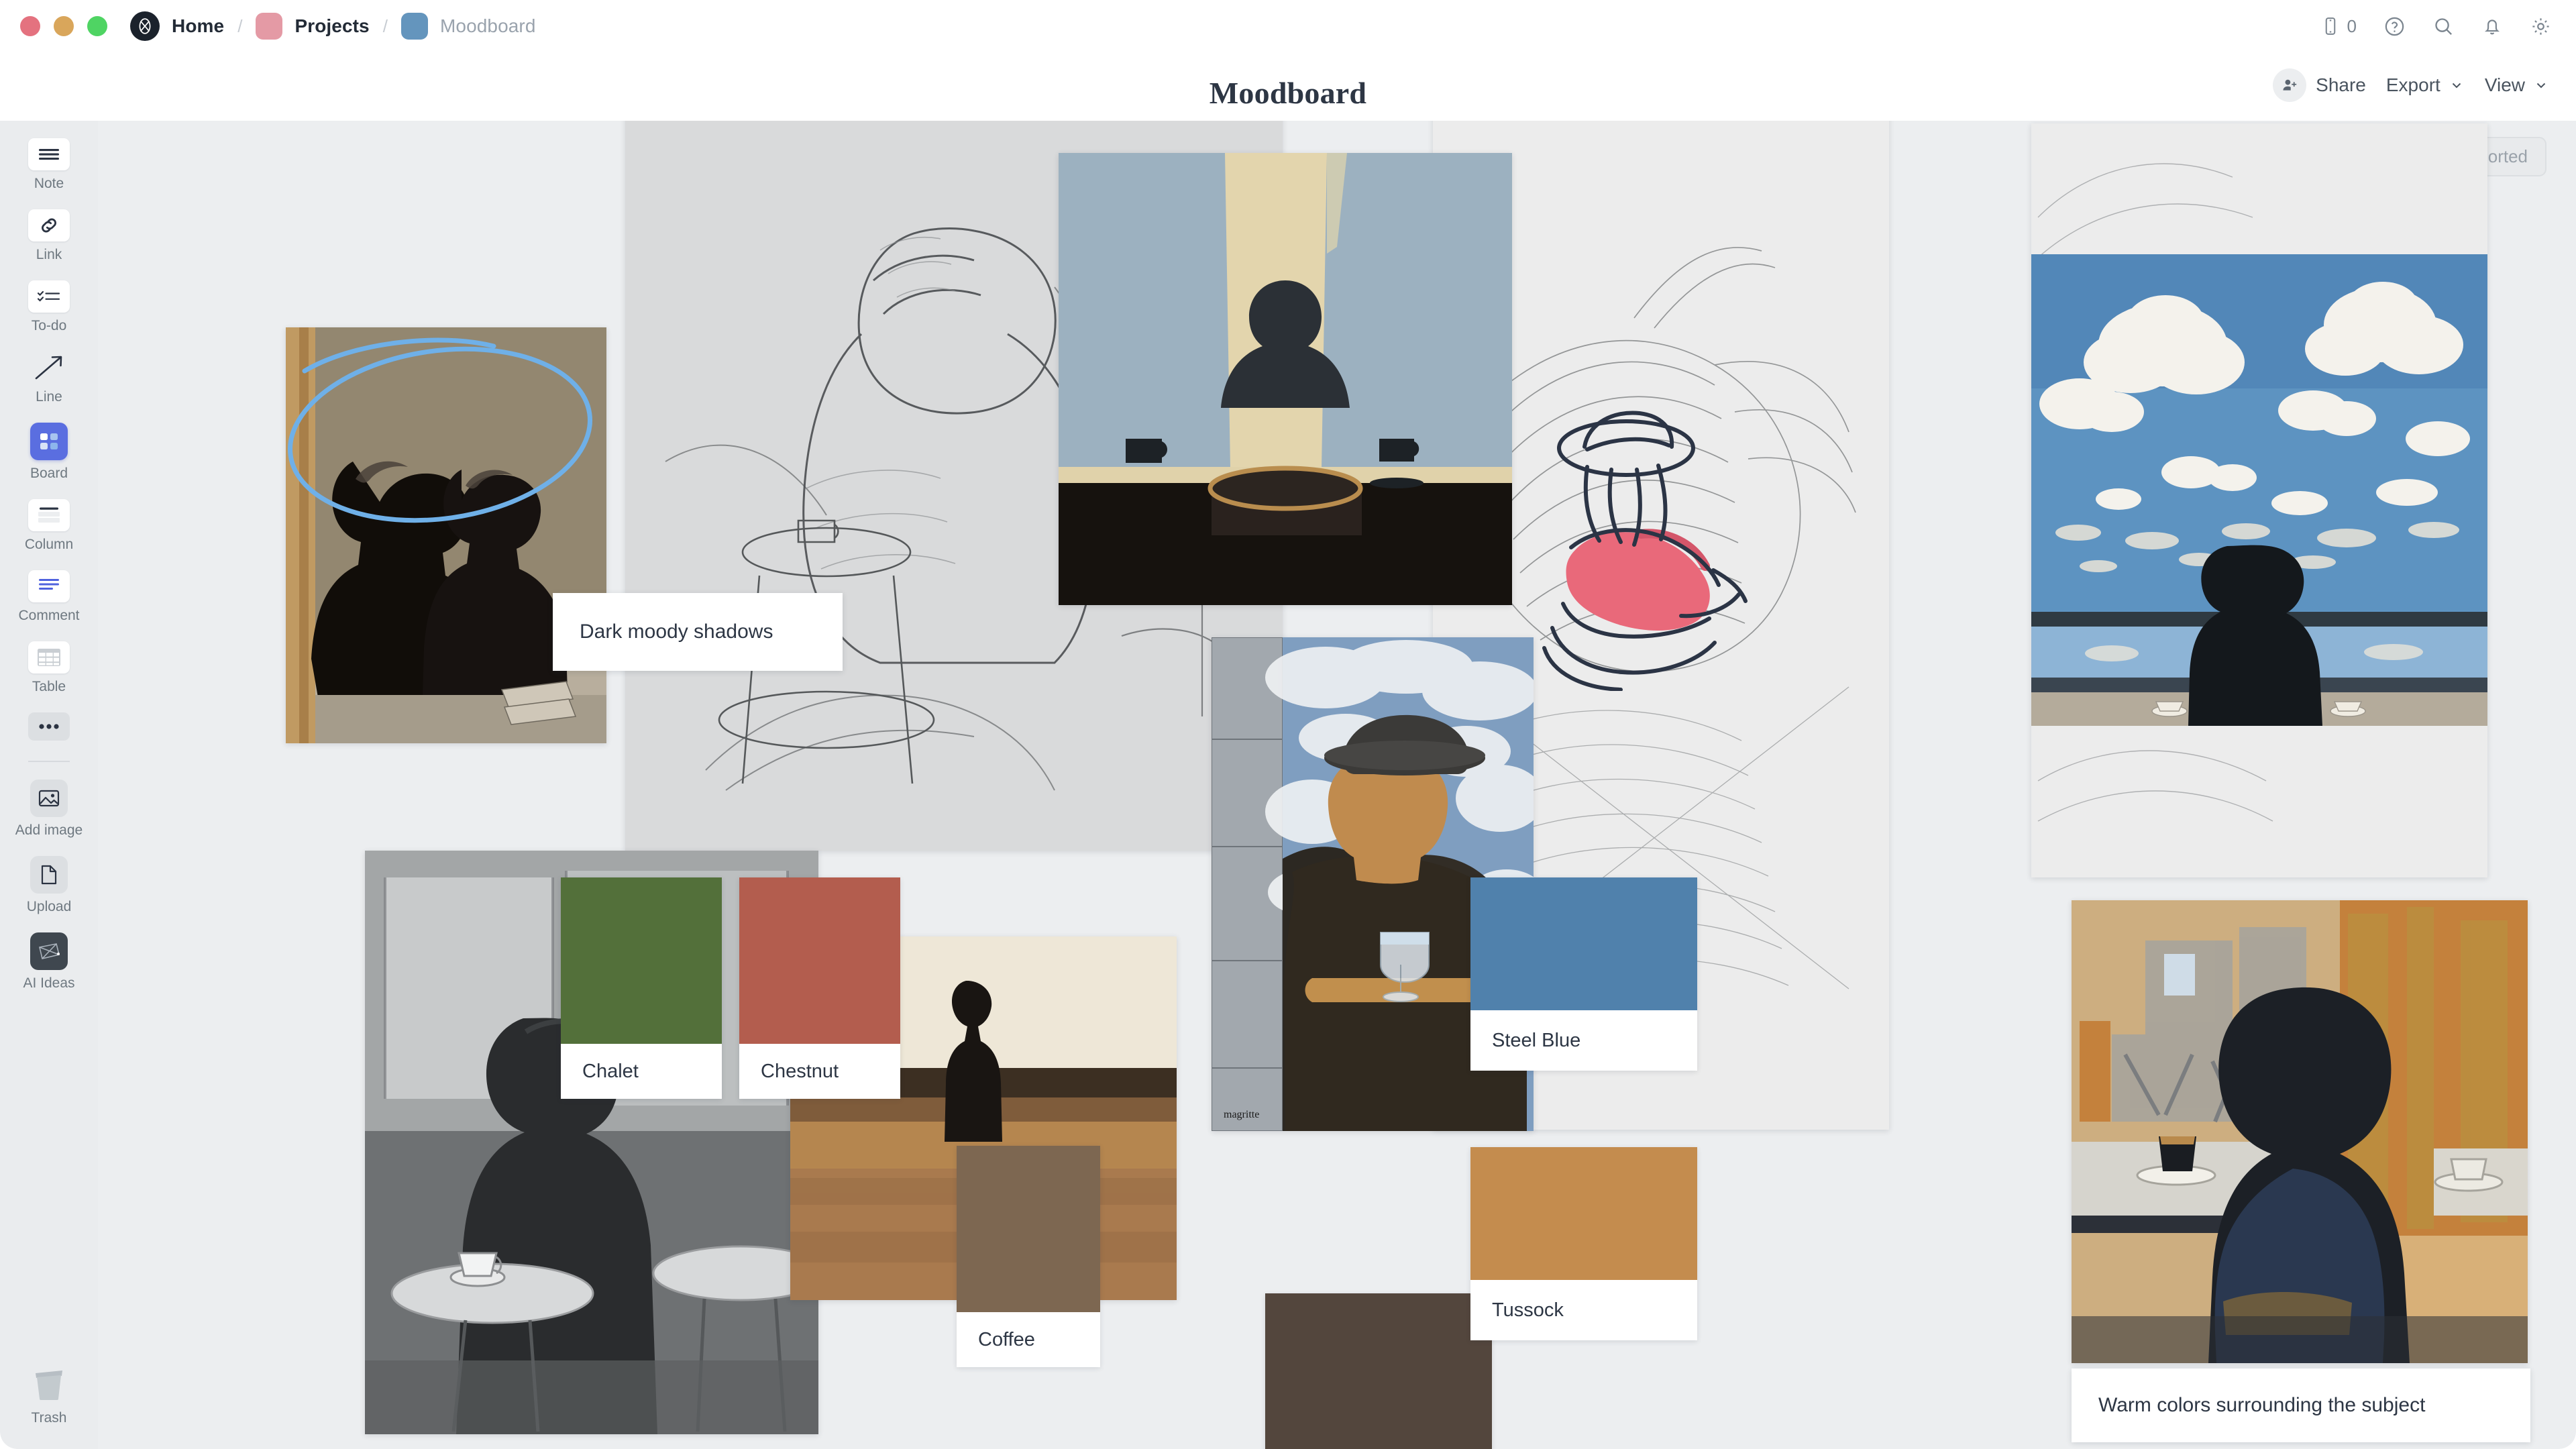 Image resolution: width=2576 pixels, height=1449 pixels. I want to click on close-window-button, so click(30, 26).